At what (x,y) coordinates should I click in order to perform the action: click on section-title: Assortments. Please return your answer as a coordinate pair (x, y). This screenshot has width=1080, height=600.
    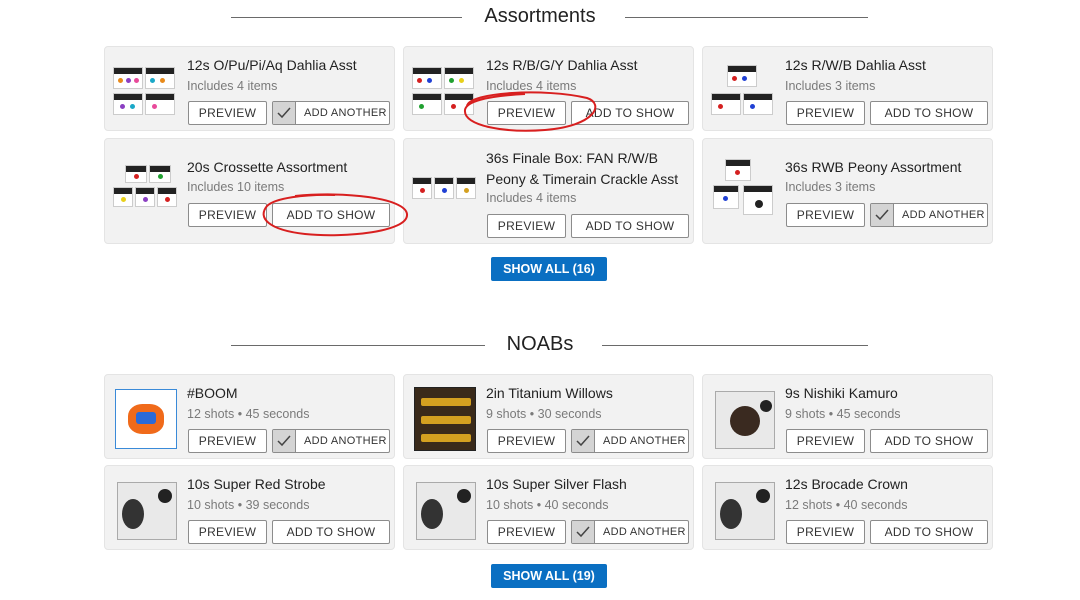
    Looking at the image, I should click on (540, 16).